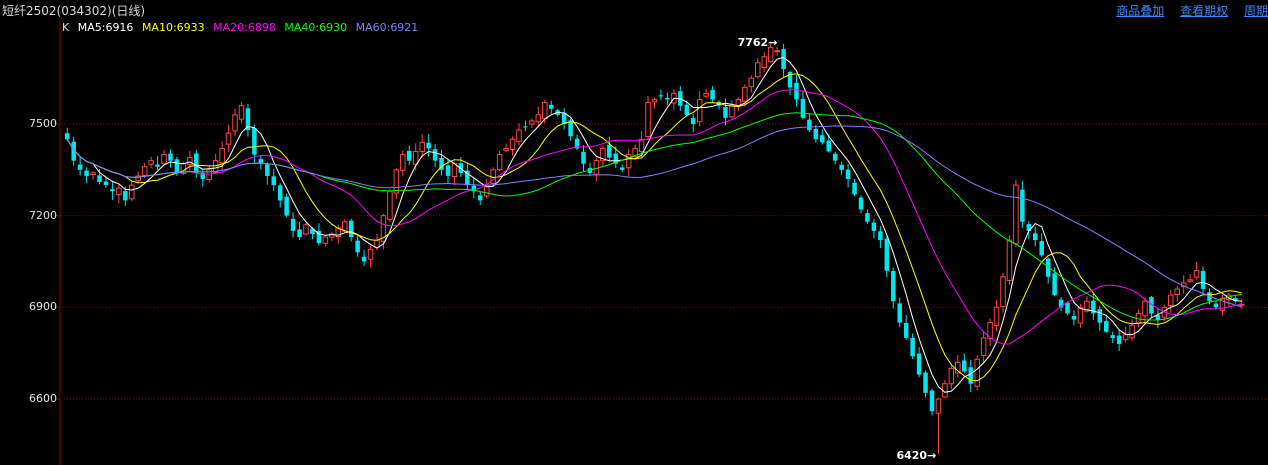 The width and height of the screenshot is (1268, 465). I want to click on y-tick-label: 6900, so click(43, 307).